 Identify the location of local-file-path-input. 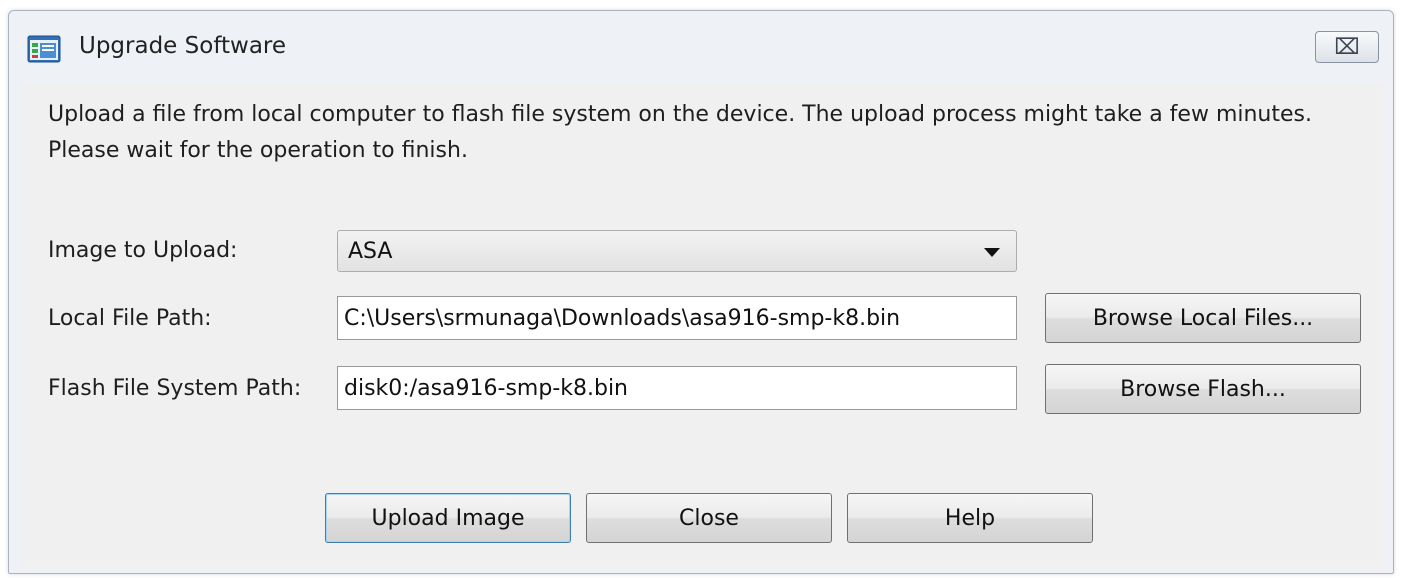
(677, 318).